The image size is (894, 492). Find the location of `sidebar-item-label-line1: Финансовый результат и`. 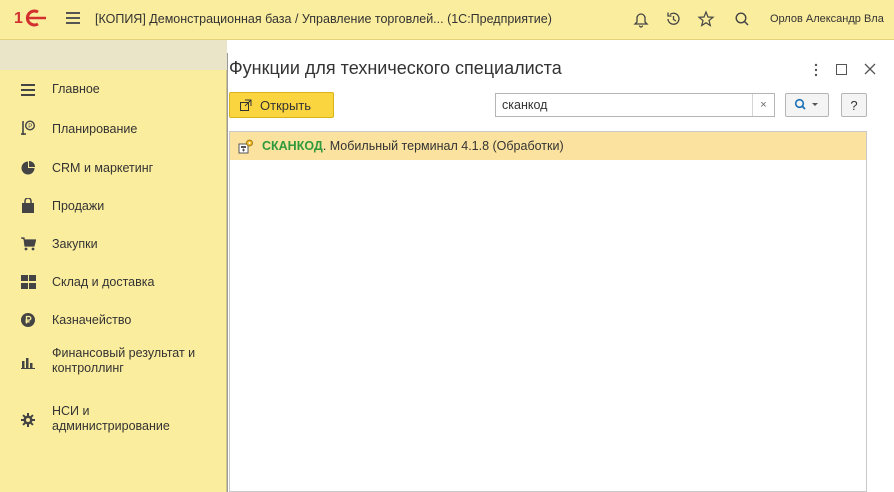

sidebar-item-label-line1: Финансовый результат и is located at coordinates (124, 353).